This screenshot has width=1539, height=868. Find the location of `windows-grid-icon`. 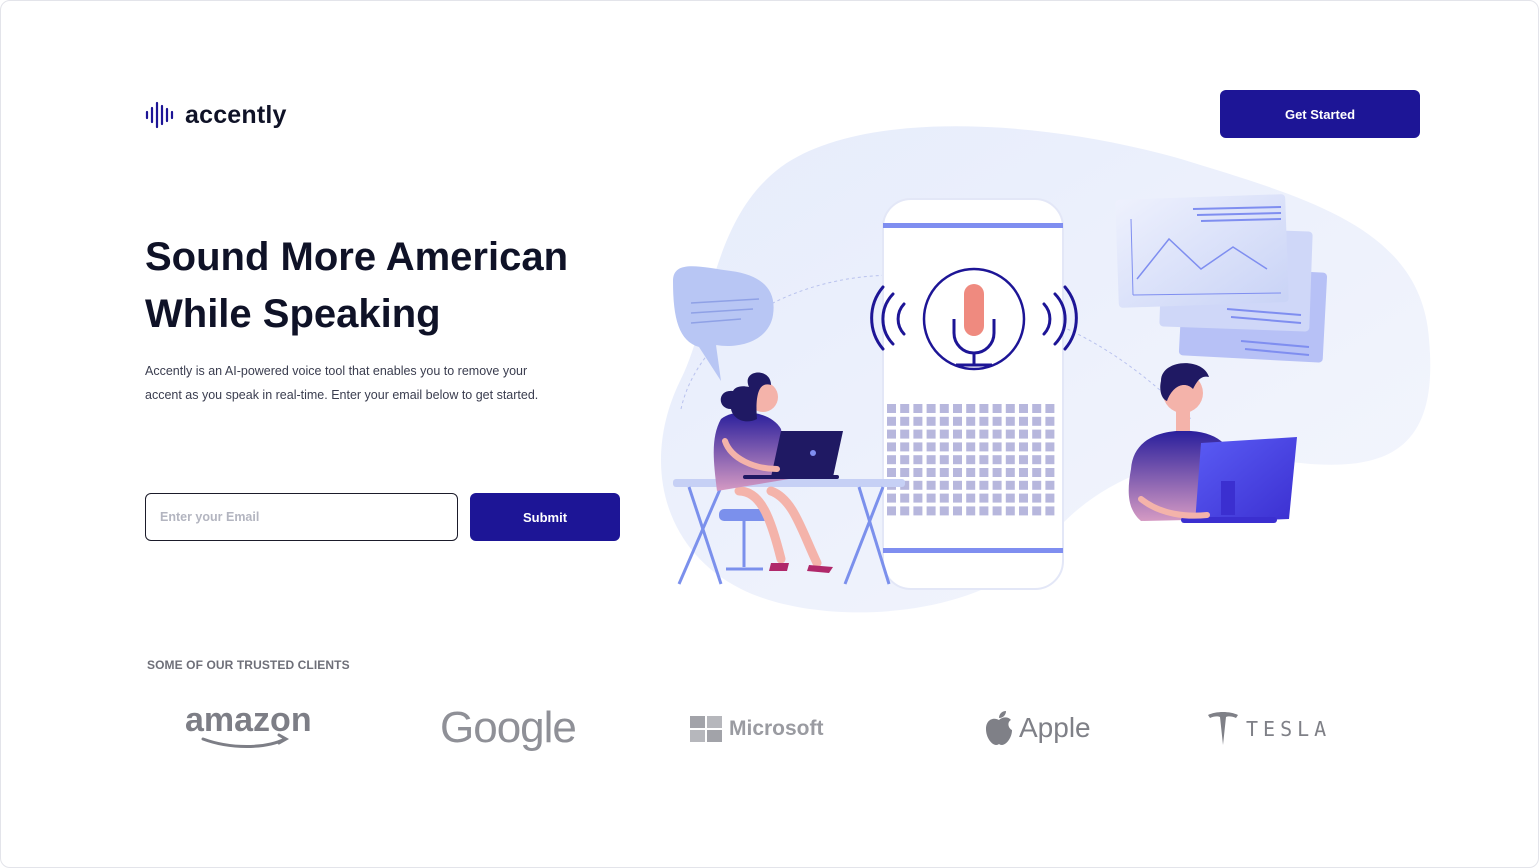

windows-grid-icon is located at coordinates (706, 729).